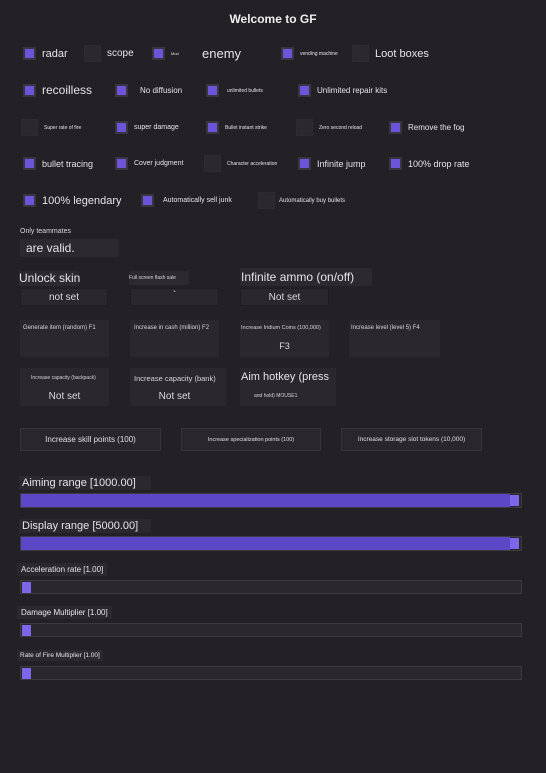 Image resolution: width=546 pixels, height=773 pixels. I want to click on rate-of-fire-label: Rate of Fire Multiplier [1.00], so click(60, 655).